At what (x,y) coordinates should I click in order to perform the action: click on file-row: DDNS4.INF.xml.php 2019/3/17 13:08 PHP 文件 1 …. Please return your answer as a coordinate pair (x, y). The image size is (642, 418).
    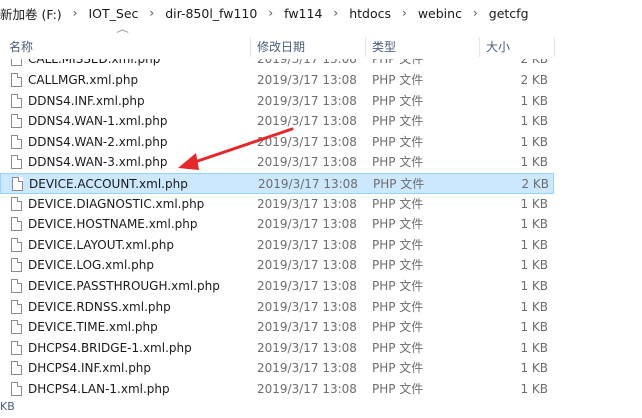
    Looking at the image, I should click on (277, 101).